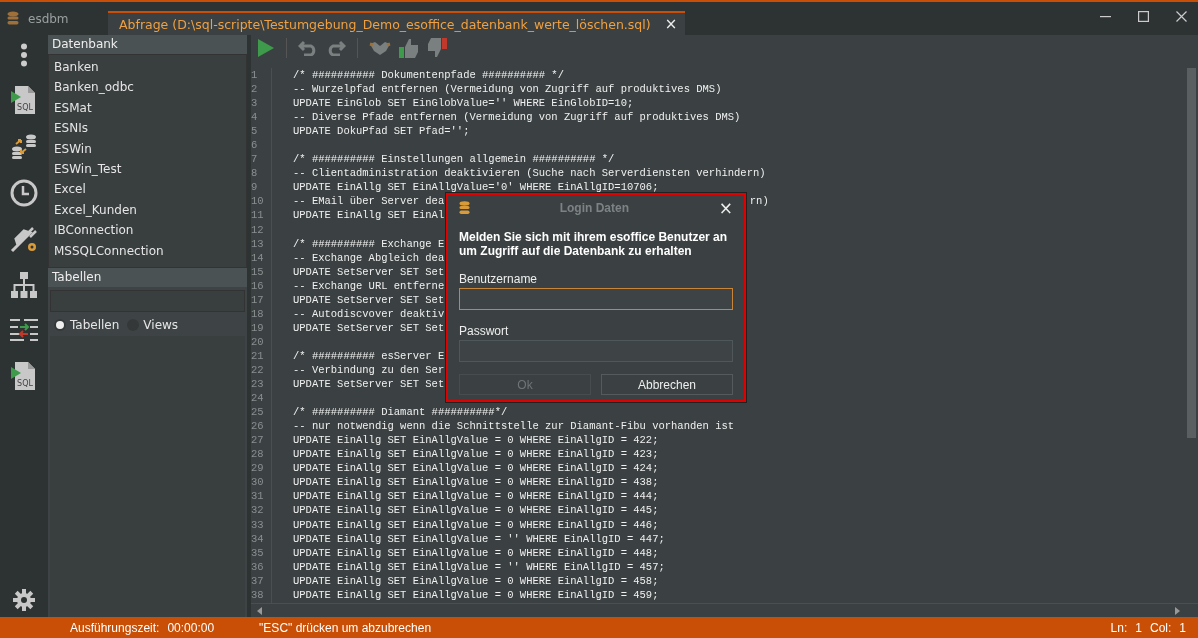 This screenshot has width=1198, height=638. What do you see at coordinates (147, 87) in the screenshot?
I see `database-item: Banken_odbc` at bounding box center [147, 87].